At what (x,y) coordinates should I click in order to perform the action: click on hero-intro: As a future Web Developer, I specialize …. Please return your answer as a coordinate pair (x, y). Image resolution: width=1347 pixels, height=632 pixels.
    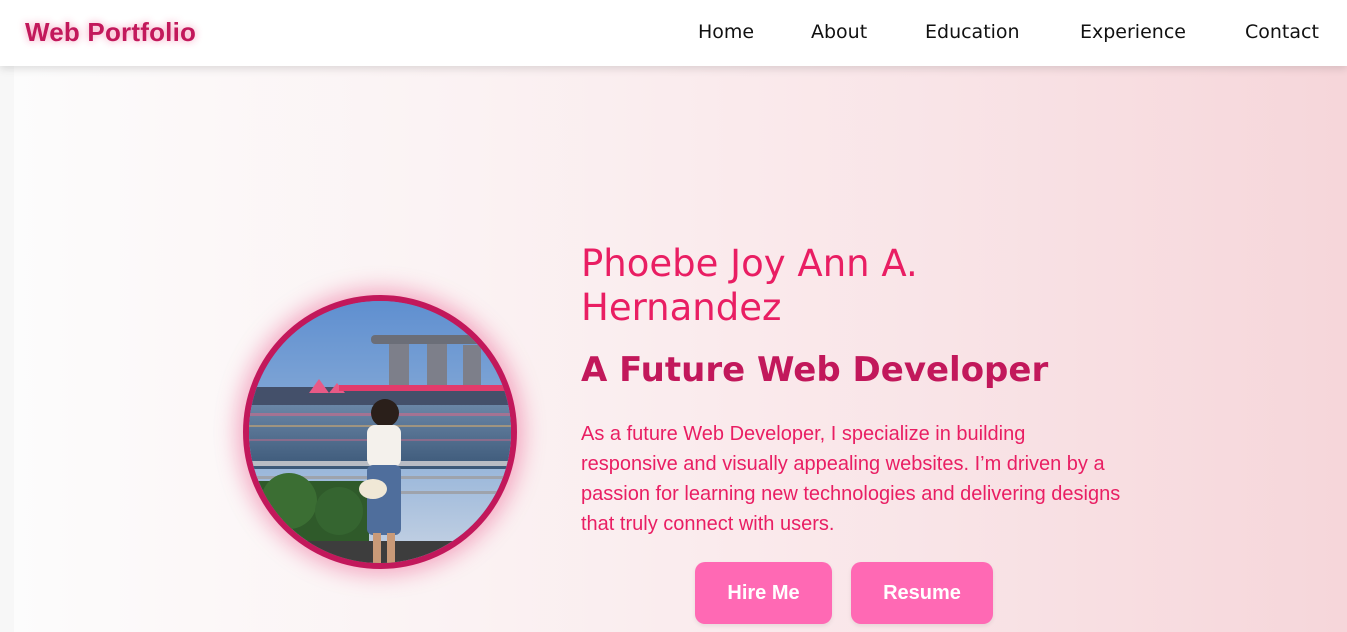
    Looking at the image, I should click on (851, 479).